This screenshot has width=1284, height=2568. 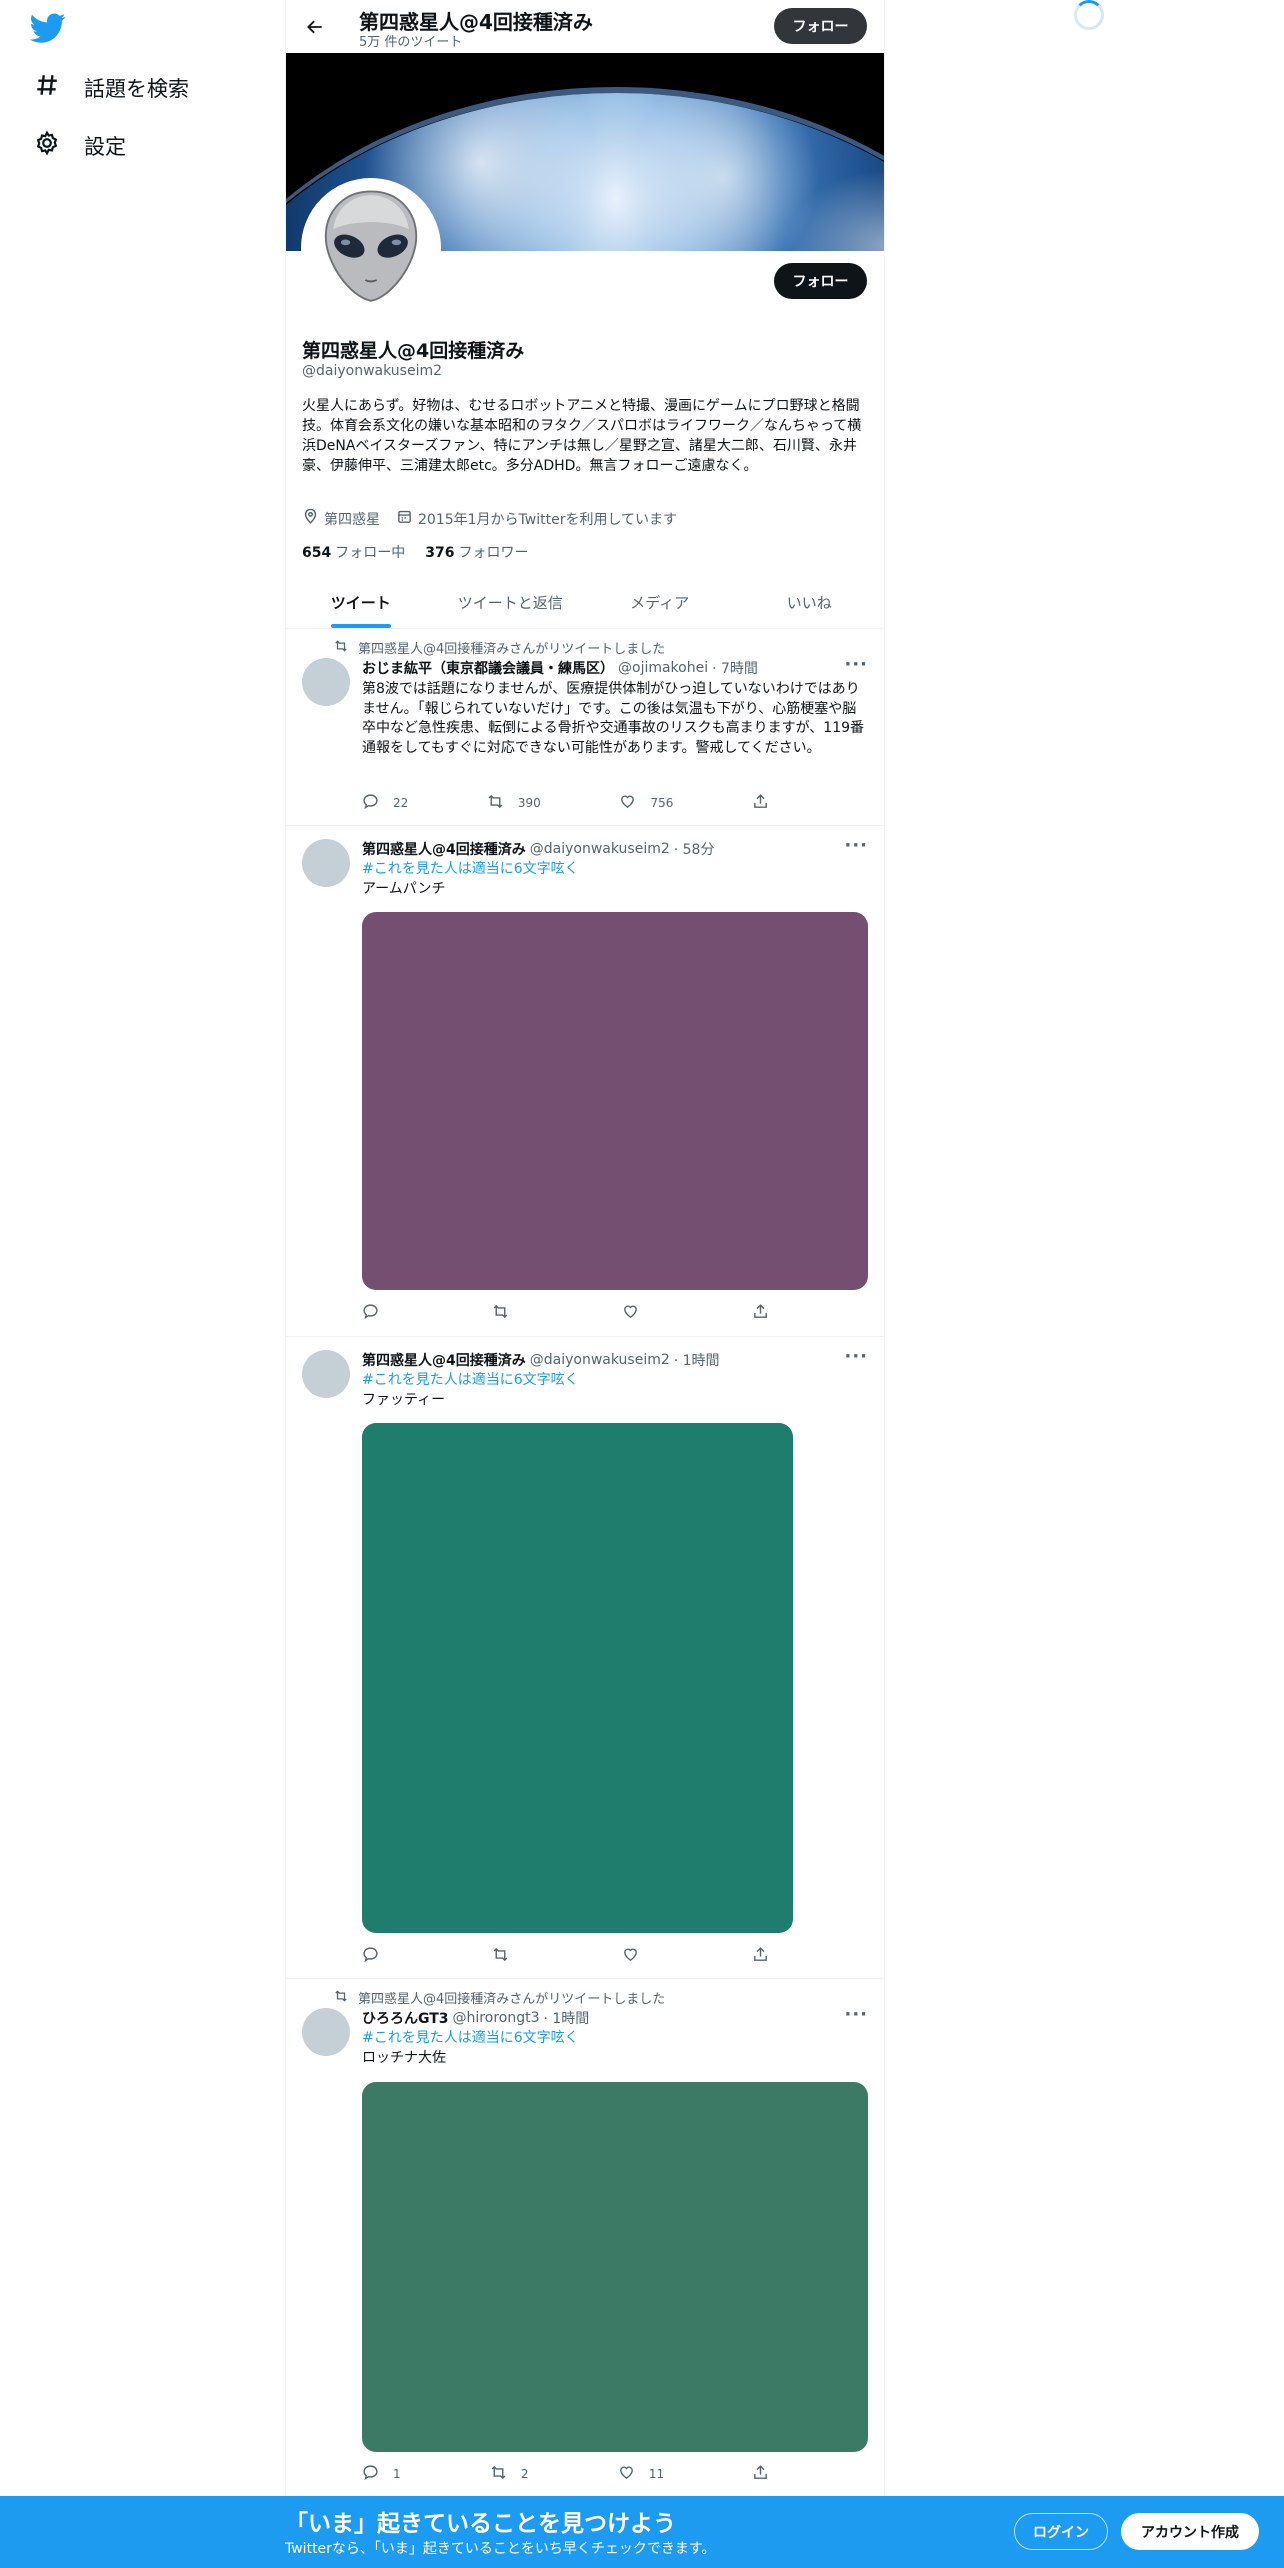 What do you see at coordinates (372, 371) in the screenshot?
I see `profile-handle: @daiyonwakuseim2` at bounding box center [372, 371].